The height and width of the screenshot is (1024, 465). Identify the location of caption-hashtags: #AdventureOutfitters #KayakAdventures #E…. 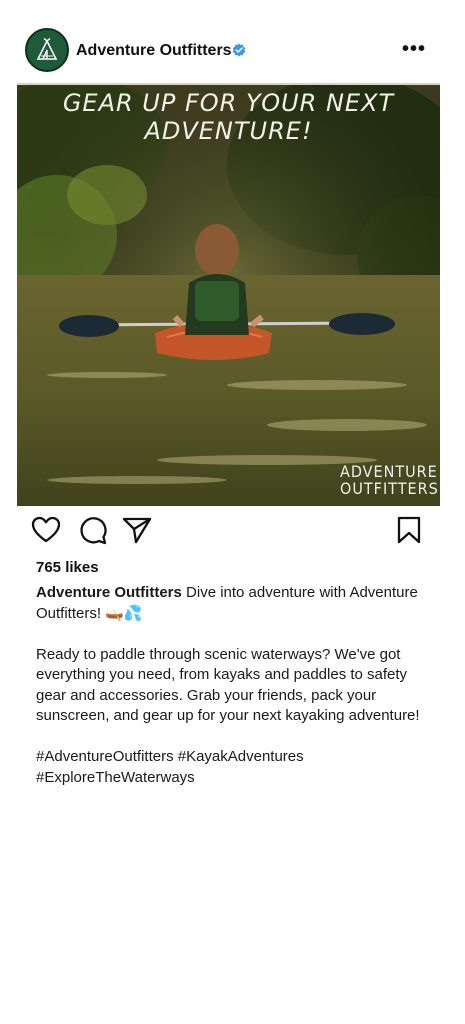
(233, 767).